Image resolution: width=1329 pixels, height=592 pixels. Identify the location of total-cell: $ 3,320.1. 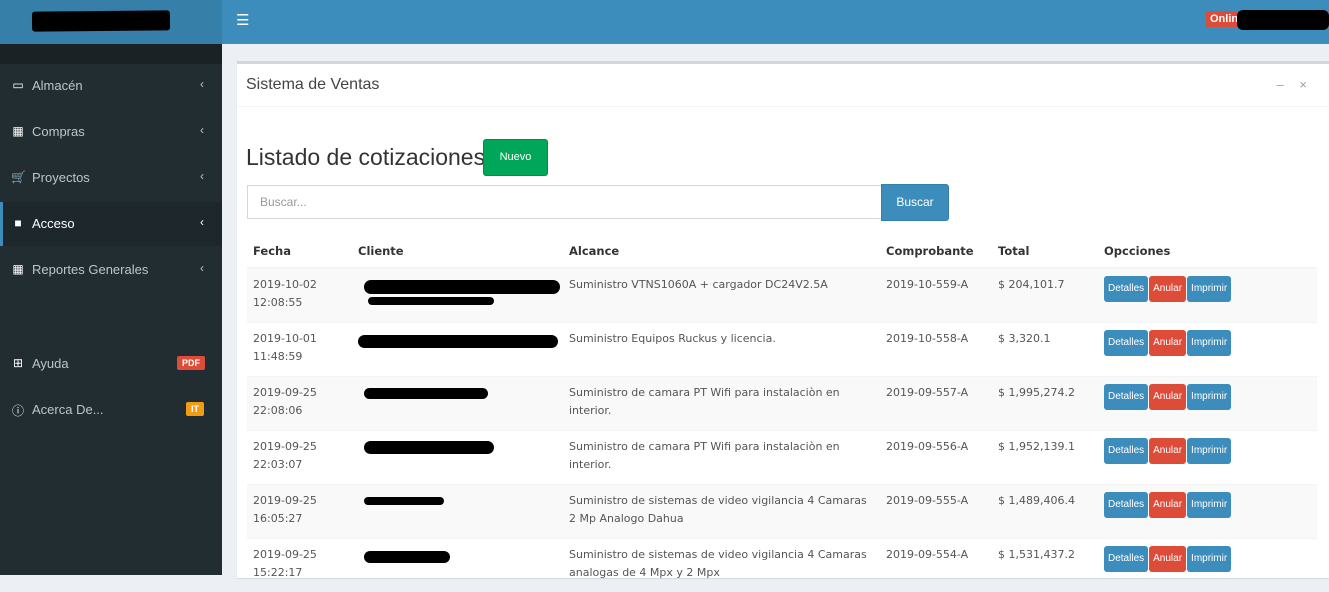
(1045, 350).